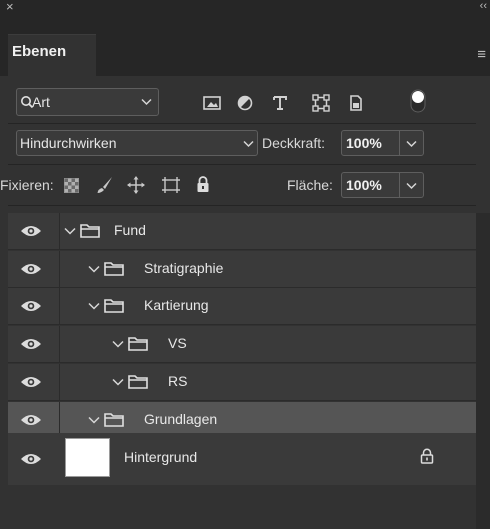  I want to click on close-icon: ×, so click(10, 7).